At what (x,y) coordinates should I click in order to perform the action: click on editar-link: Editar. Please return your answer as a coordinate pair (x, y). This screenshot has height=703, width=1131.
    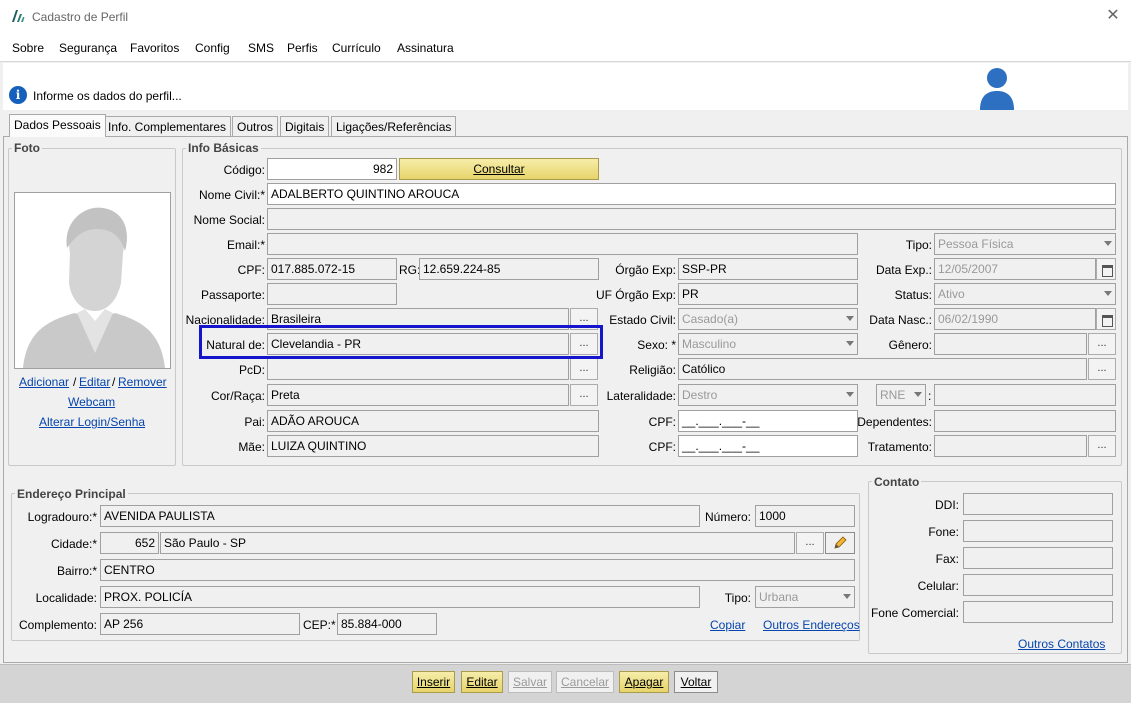
    Looking at the image, I should click on (94, 382).